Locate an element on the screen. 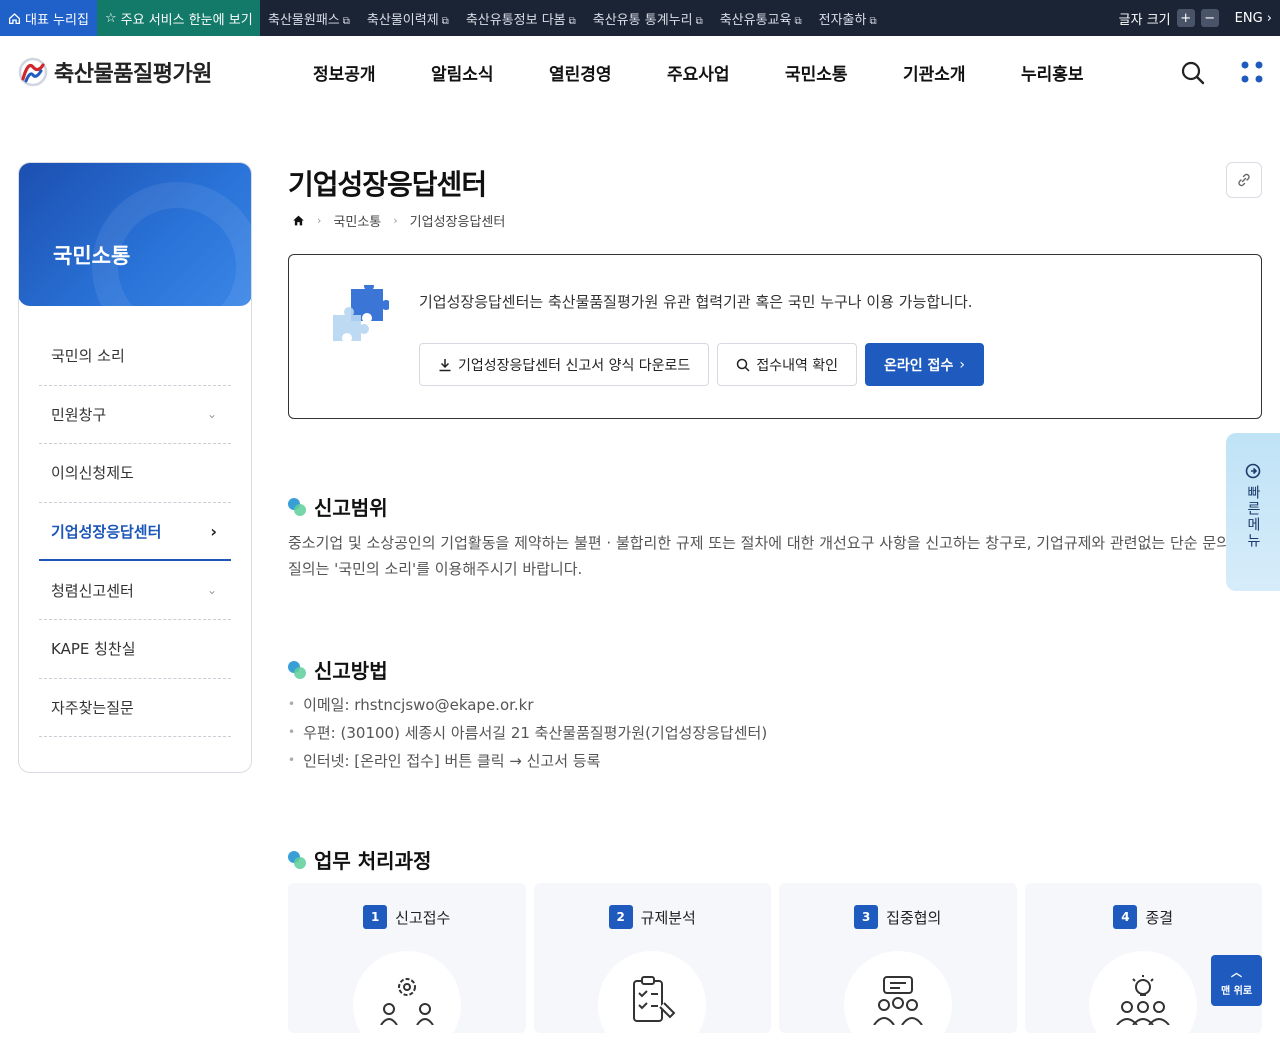  services-overview-label: 주요 서비스 한눈에 보기 is located at coordinates (186, 20).